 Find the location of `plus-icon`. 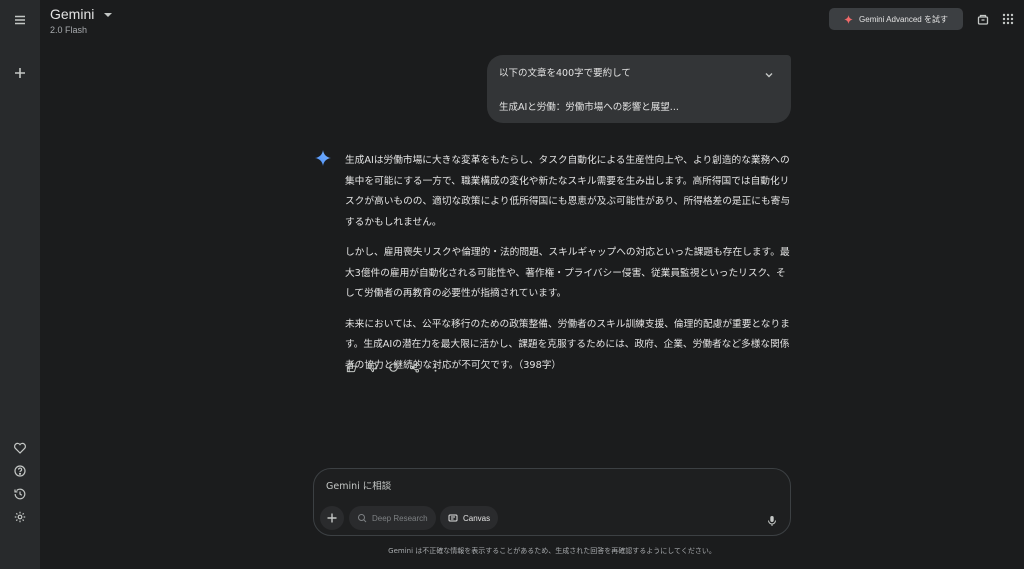

plus-icon is located at coordinates (332, 518).